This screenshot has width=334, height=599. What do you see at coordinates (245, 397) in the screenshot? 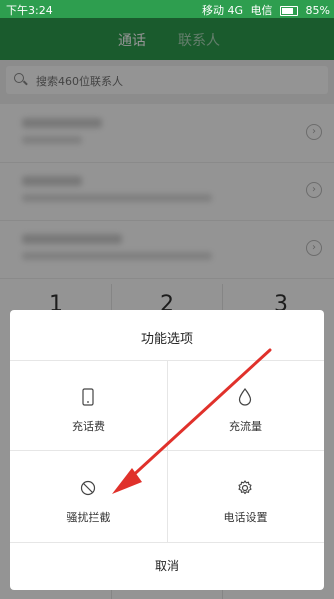
I see `droplet-icon` at bounding box center [245, 397].